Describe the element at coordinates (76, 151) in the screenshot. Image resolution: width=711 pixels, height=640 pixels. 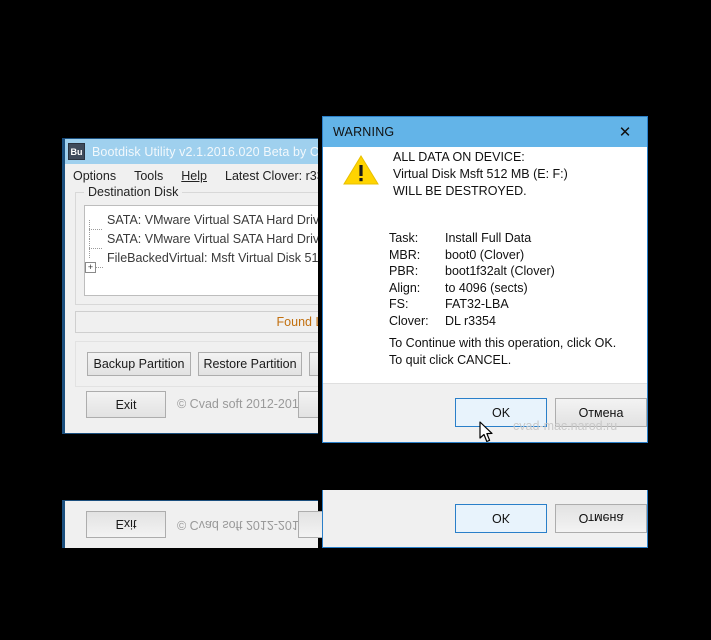
I see `app-icon: Bu` at that location.